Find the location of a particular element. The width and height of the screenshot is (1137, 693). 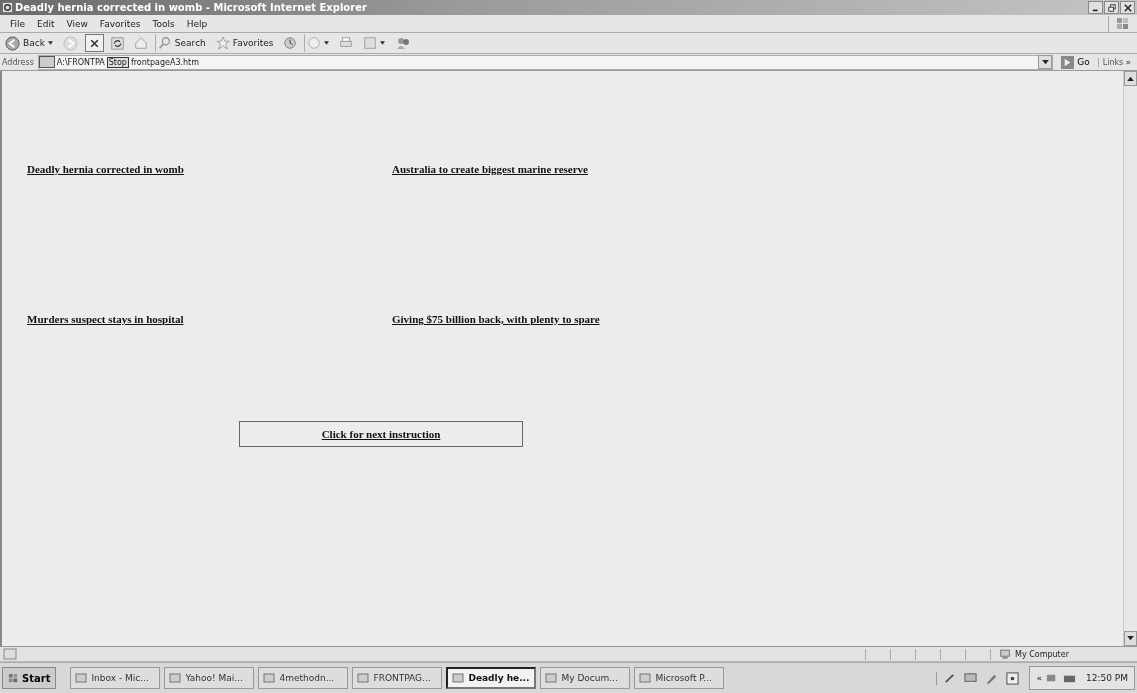

people-icon is located at coordinates (403, 43).